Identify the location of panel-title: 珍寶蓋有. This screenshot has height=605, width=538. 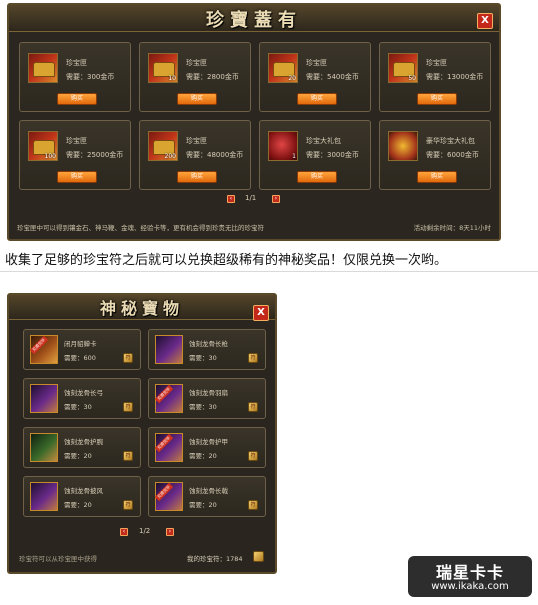
(254, 20).